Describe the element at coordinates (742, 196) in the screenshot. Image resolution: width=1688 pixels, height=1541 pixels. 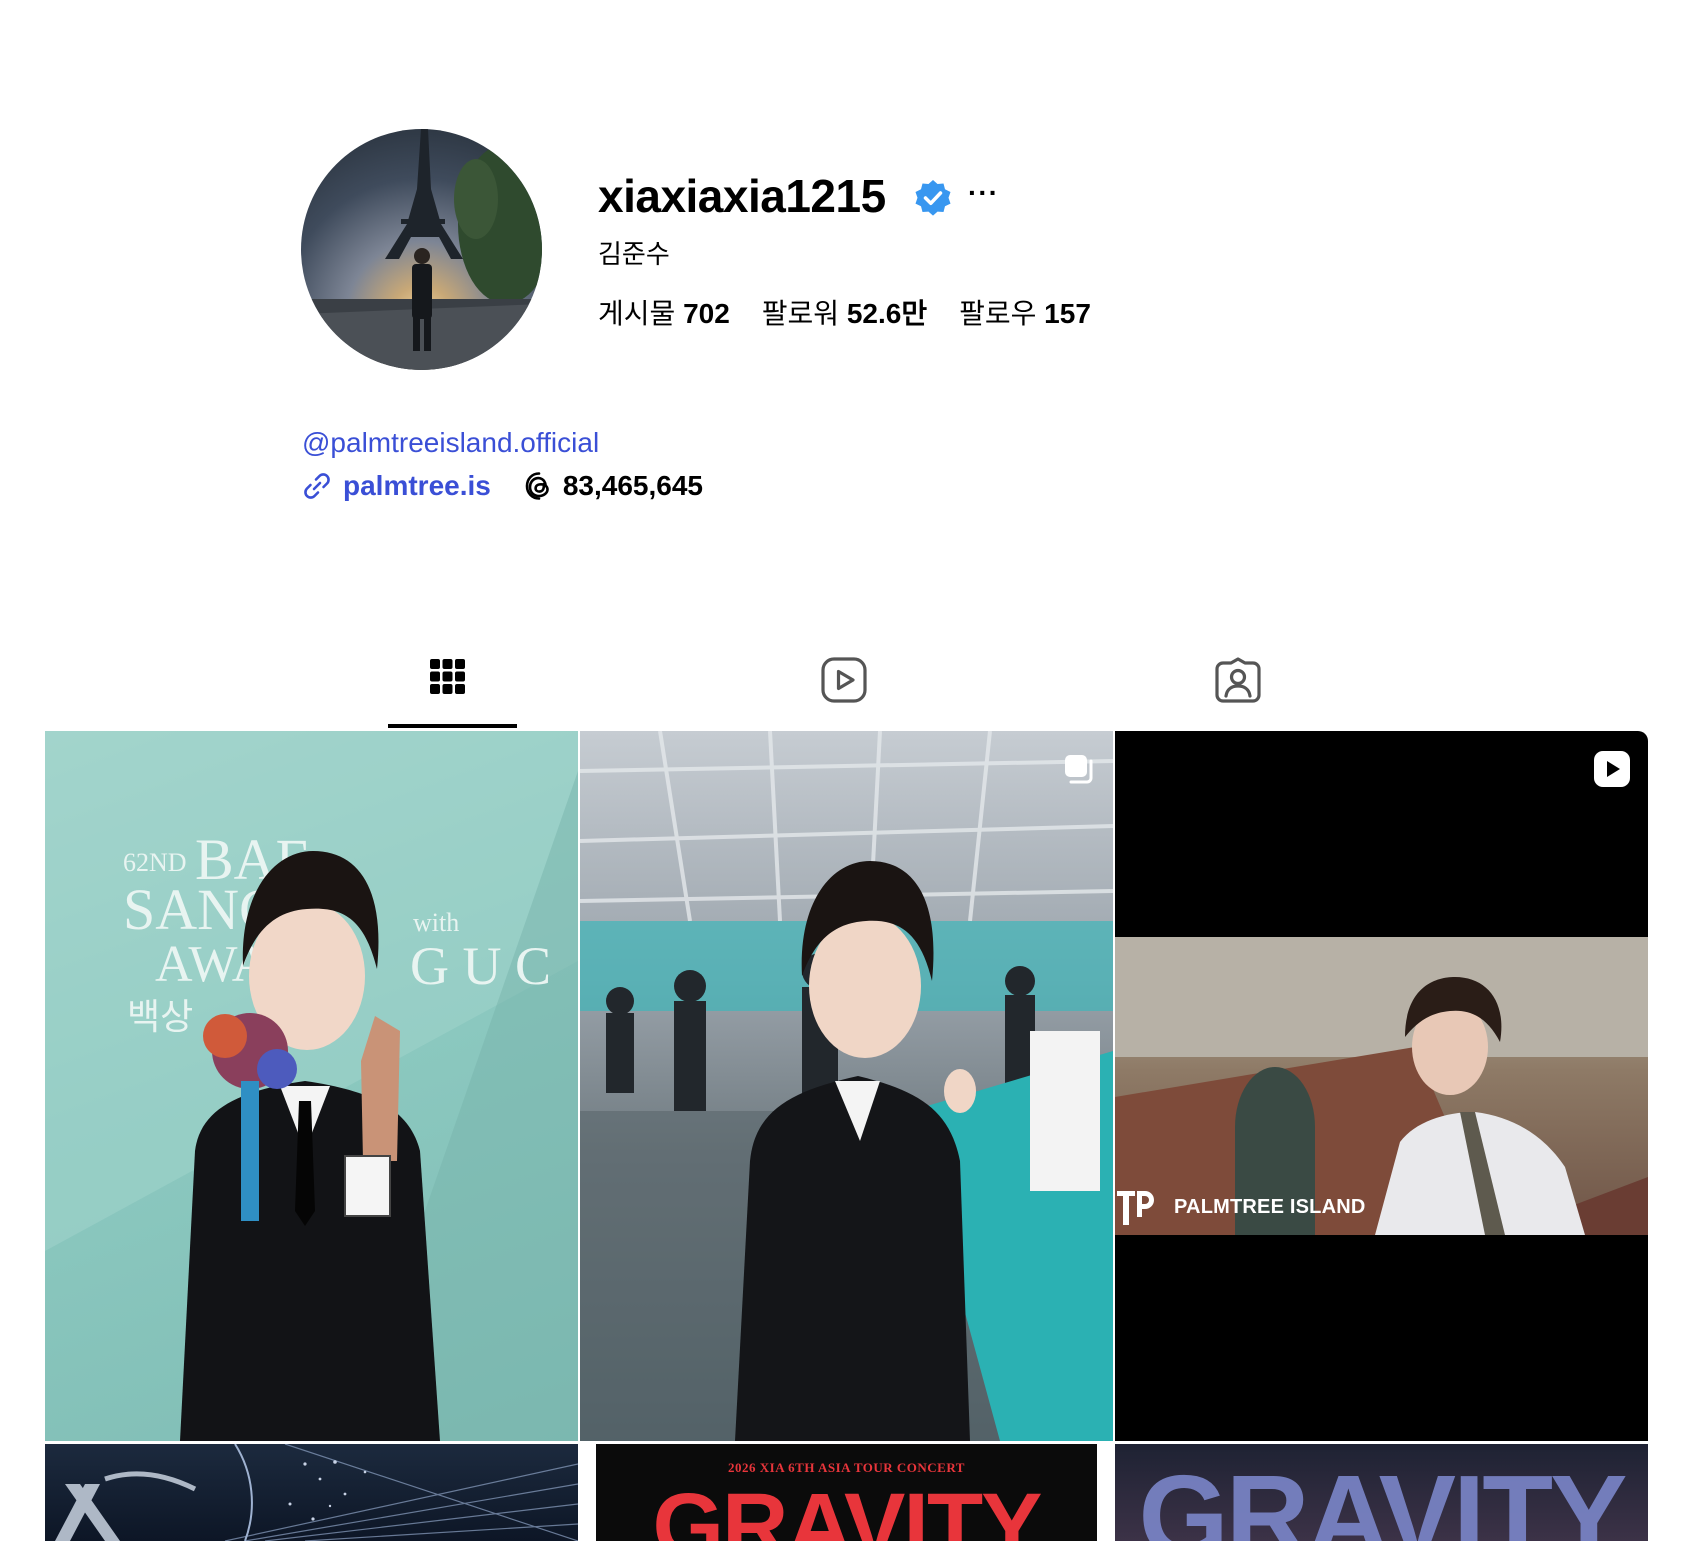
I see `profile-username: xiaxiaxia1215` at that location.